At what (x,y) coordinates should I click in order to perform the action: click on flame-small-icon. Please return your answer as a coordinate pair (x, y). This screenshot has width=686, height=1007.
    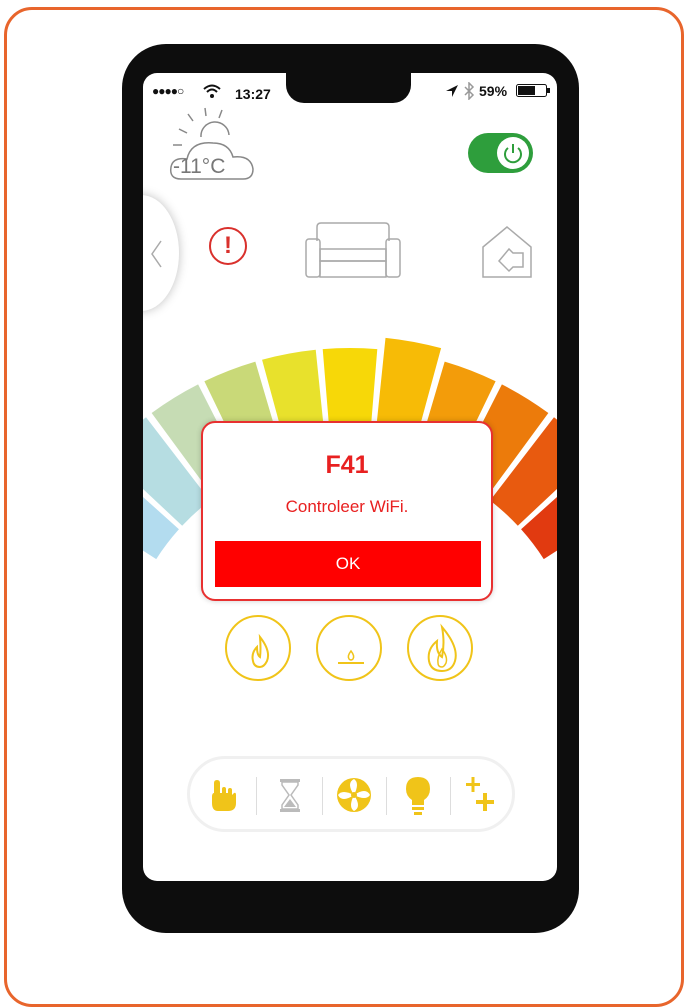
    Looking at the image, I should click on (260, 651).